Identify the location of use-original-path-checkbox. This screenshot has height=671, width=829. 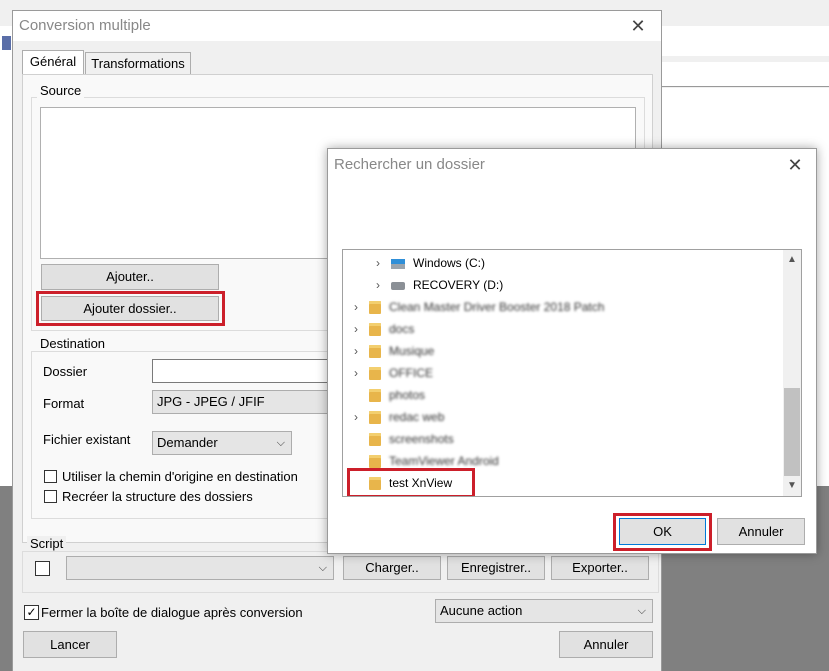
(50, 476).